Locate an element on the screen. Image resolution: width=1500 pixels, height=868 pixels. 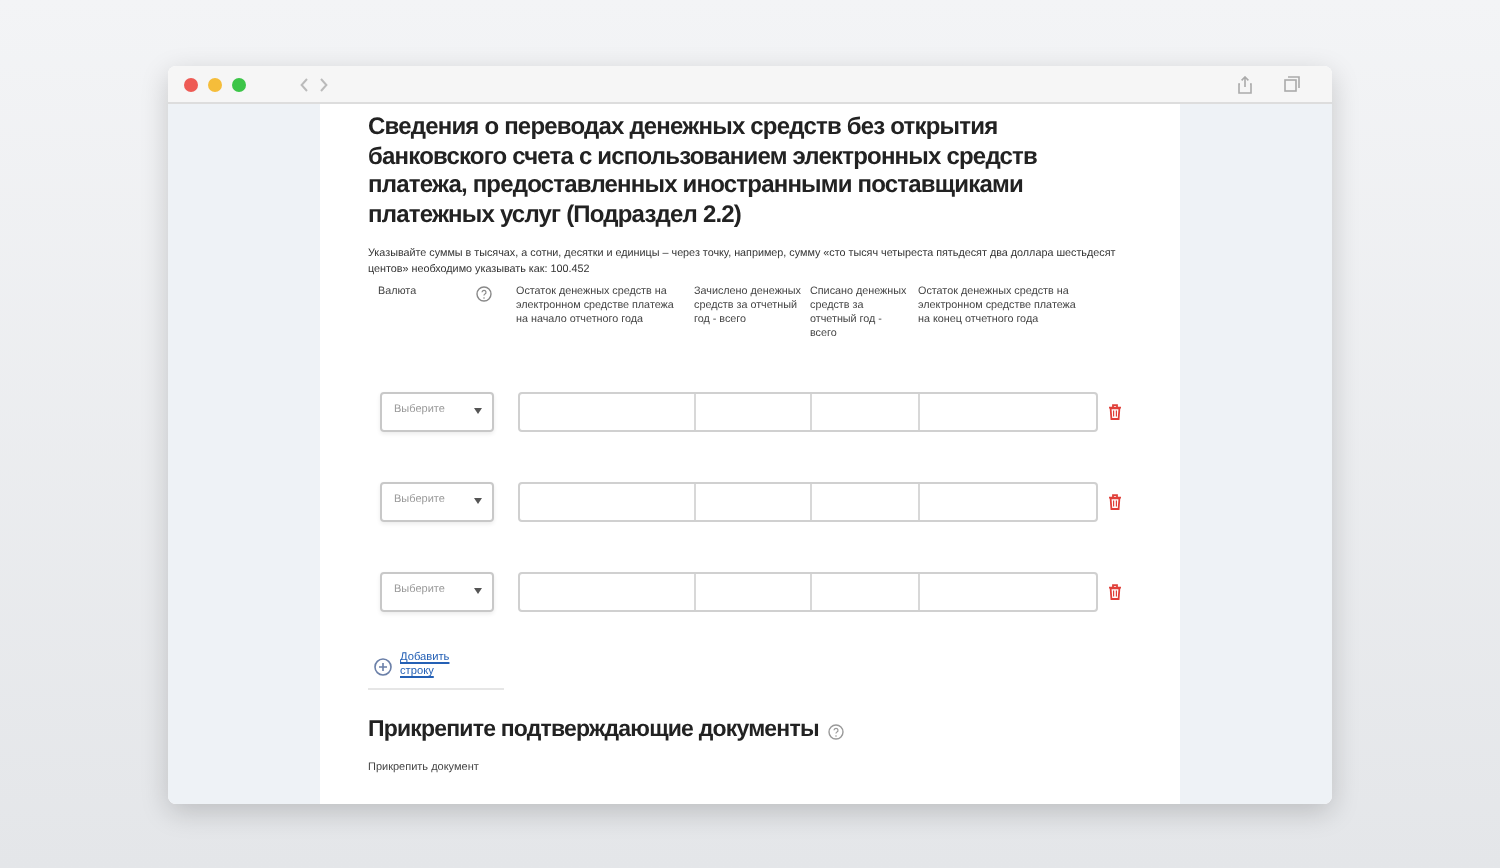
tabs-icon is located at coordinates (1292, 83).